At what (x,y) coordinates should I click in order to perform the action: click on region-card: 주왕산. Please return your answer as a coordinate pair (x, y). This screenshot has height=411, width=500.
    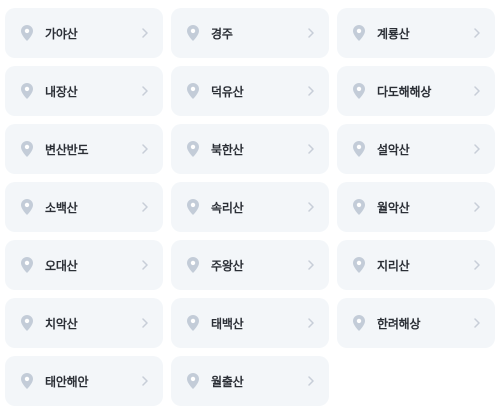
    Looking at the image, I should click on (250, 265).